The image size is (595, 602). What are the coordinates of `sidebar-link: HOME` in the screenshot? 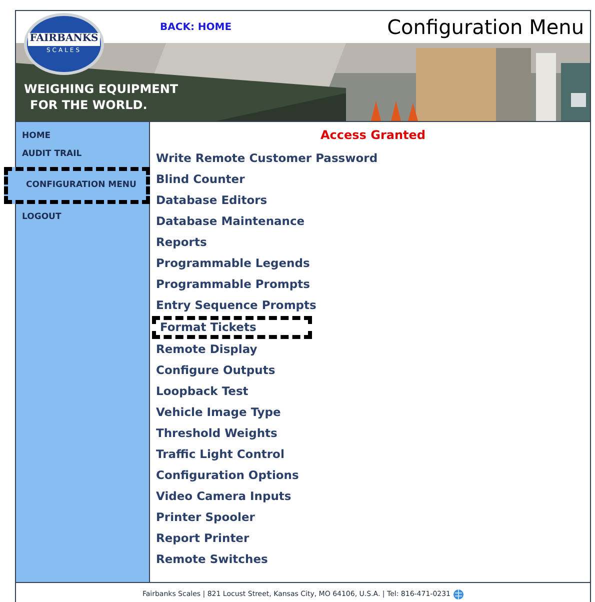 It's located at (82, 136).